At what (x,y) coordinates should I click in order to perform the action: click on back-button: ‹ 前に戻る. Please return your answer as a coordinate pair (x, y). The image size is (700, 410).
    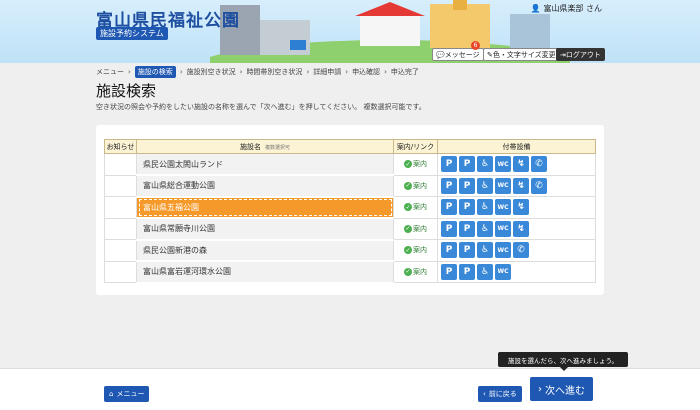
    Looking at the image, I should click on (500, 394).